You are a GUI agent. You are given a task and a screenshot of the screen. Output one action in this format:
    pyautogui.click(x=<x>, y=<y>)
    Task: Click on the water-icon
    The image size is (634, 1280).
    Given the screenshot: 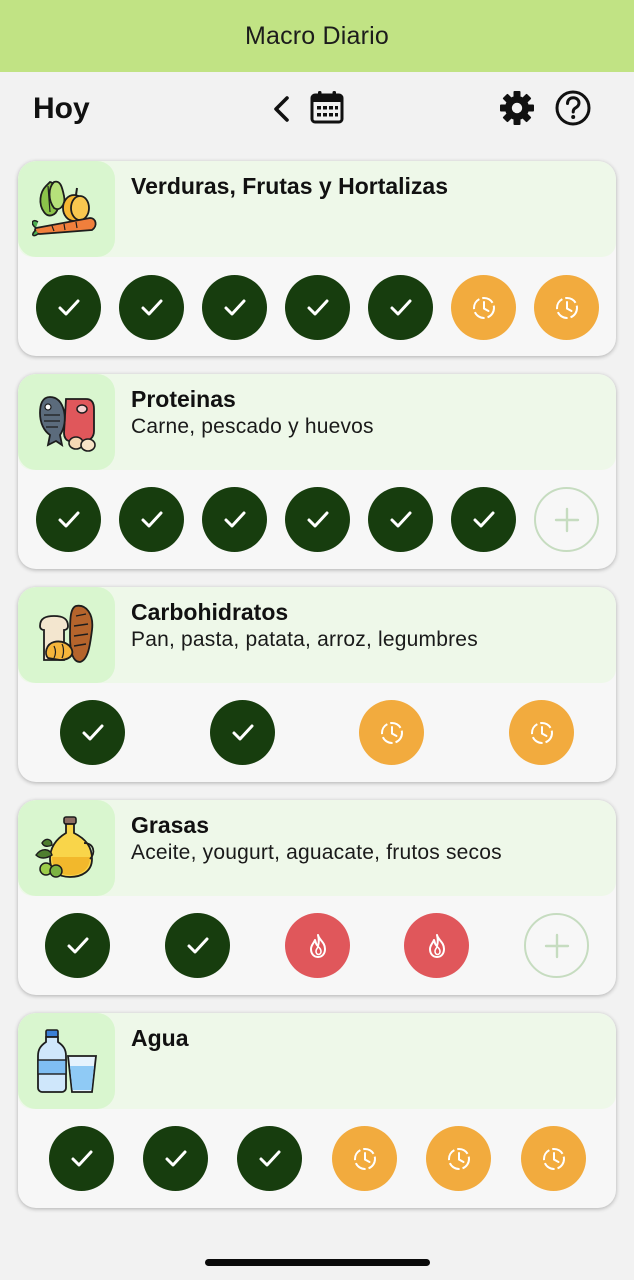 What is the action you would take?
    pyautogui.click(x=66, y=1061)
    